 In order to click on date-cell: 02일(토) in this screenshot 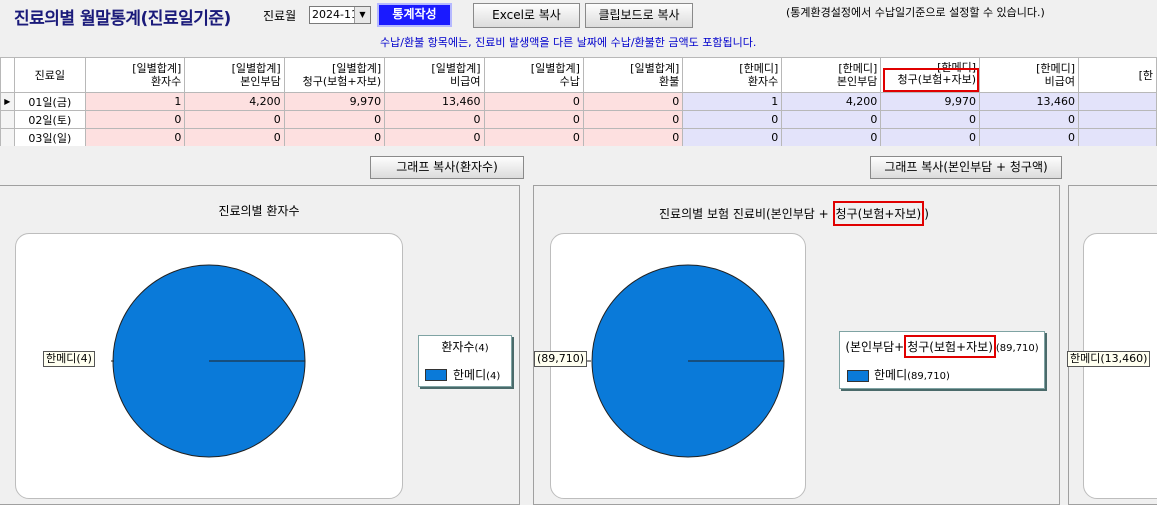, I will do `click(49, 119)`.